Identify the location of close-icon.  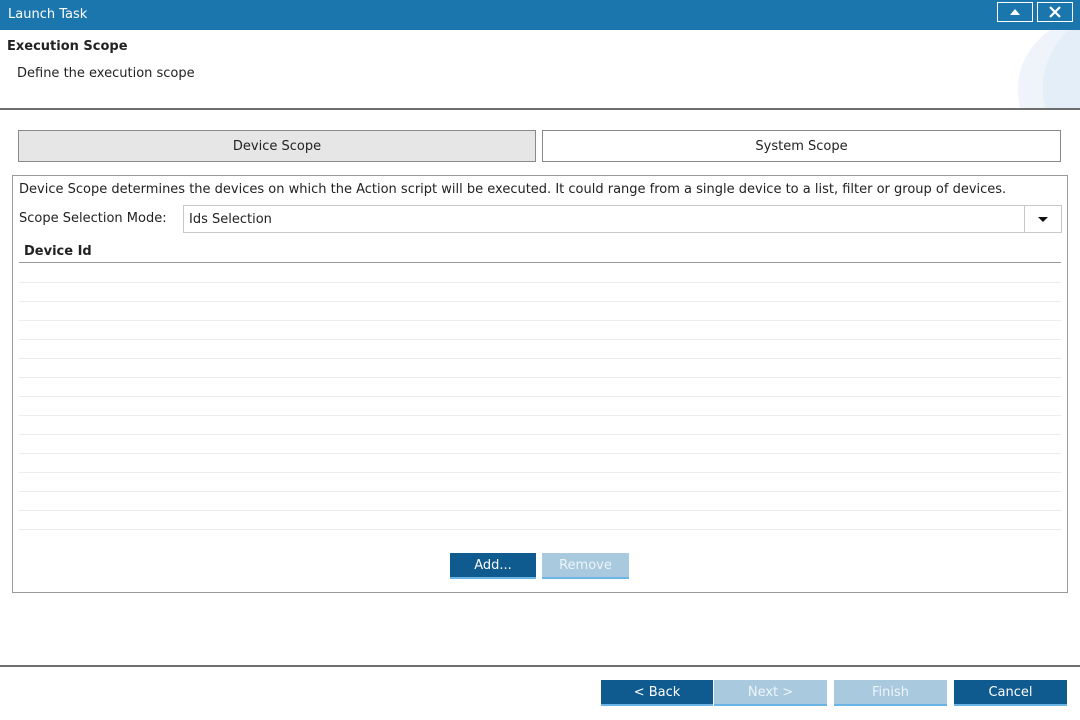
(1055, 12).